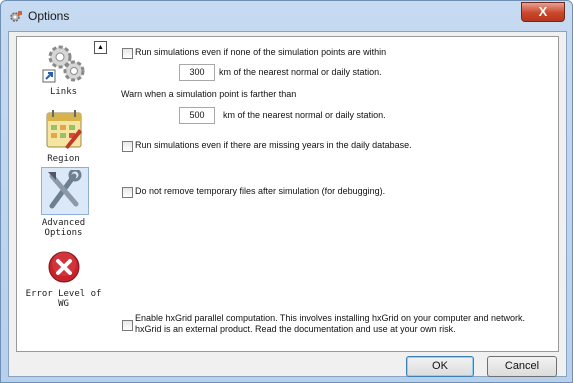 The height and width of the screenshot is (383, 573). Describe the element at coordinates (286, 16) in the screenshot. I see `title-bar: Options X` at that location.